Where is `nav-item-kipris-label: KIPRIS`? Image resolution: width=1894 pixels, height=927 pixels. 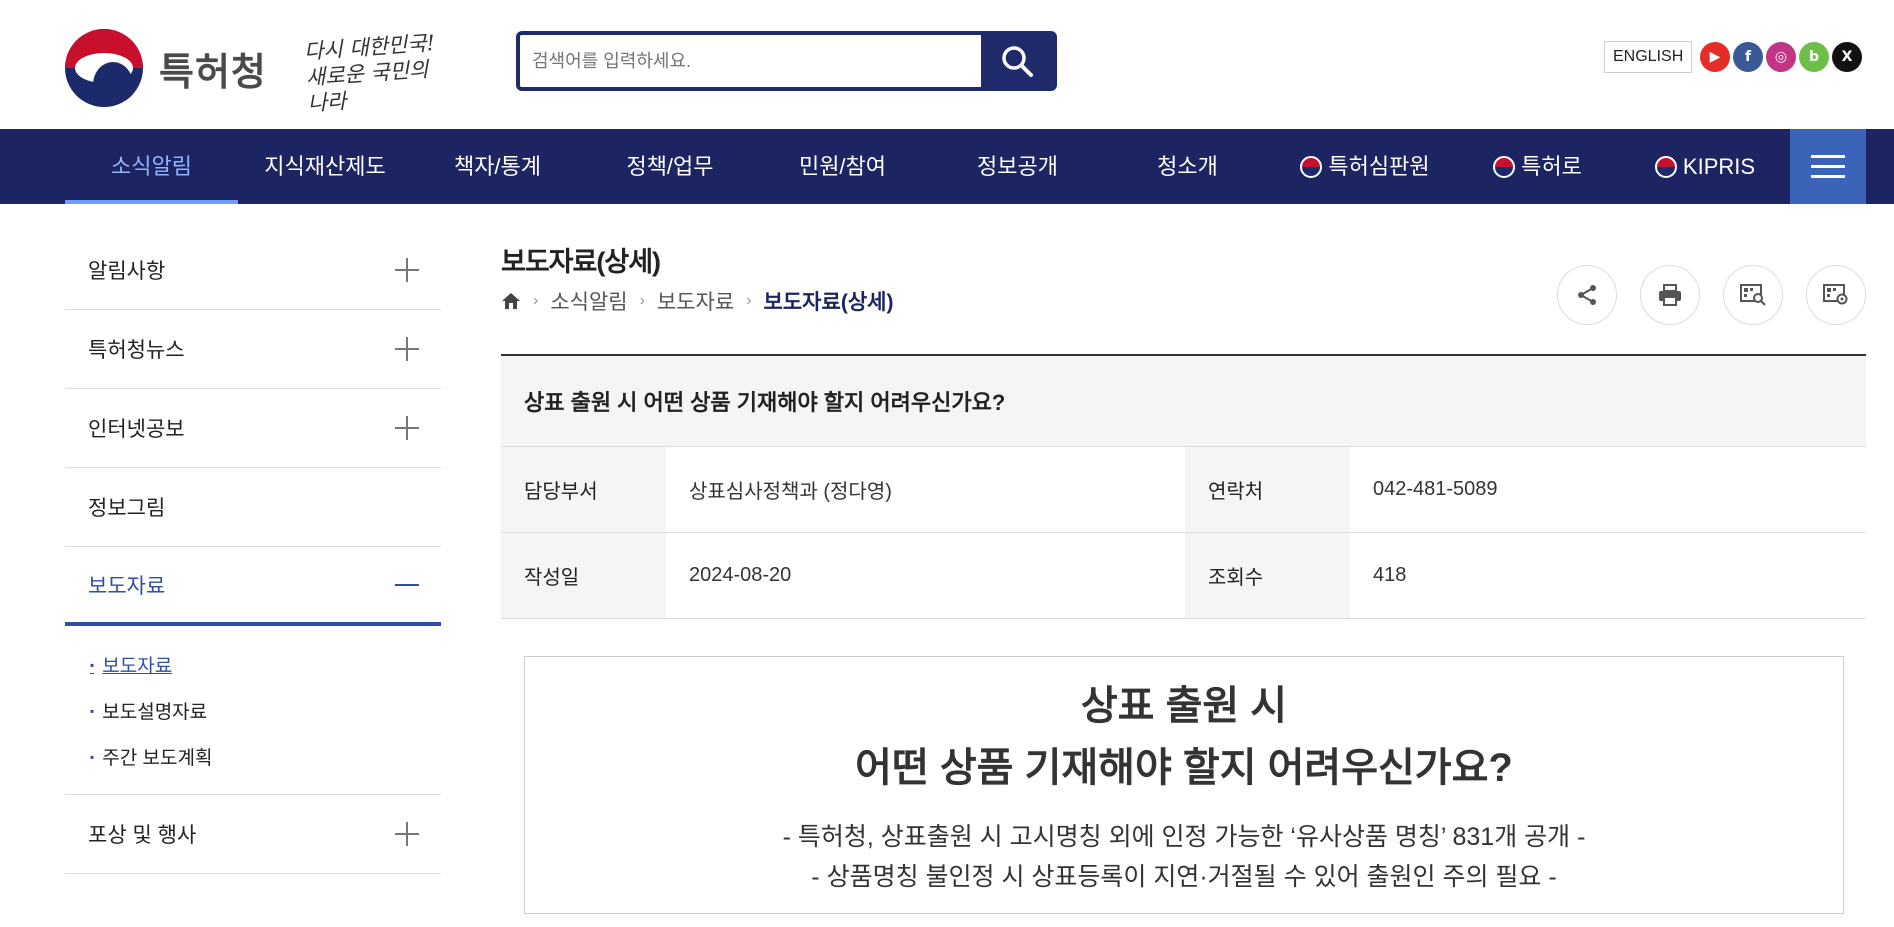
nav-item-kipris-label: KIPRIS is located at coordinates (1719, 166).